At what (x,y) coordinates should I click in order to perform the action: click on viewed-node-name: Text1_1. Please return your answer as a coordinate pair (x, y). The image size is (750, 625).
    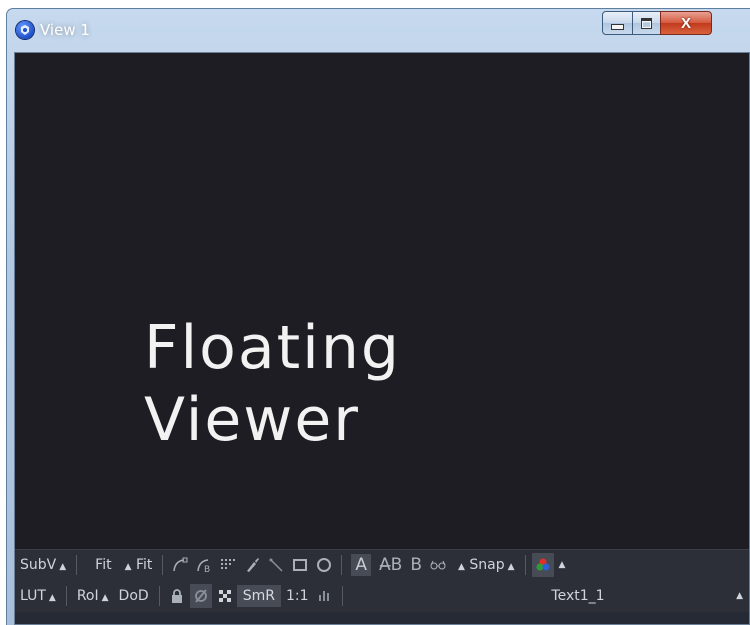
    Looking at the image, I should click on (578, 595).